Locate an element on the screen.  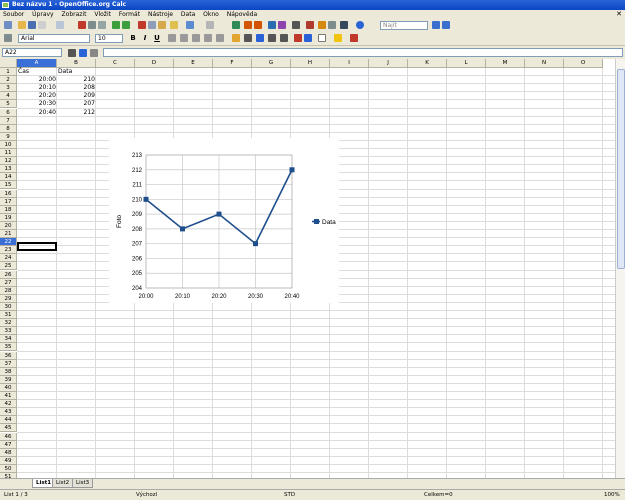
draw-icon is located at coordinates (282, 25).